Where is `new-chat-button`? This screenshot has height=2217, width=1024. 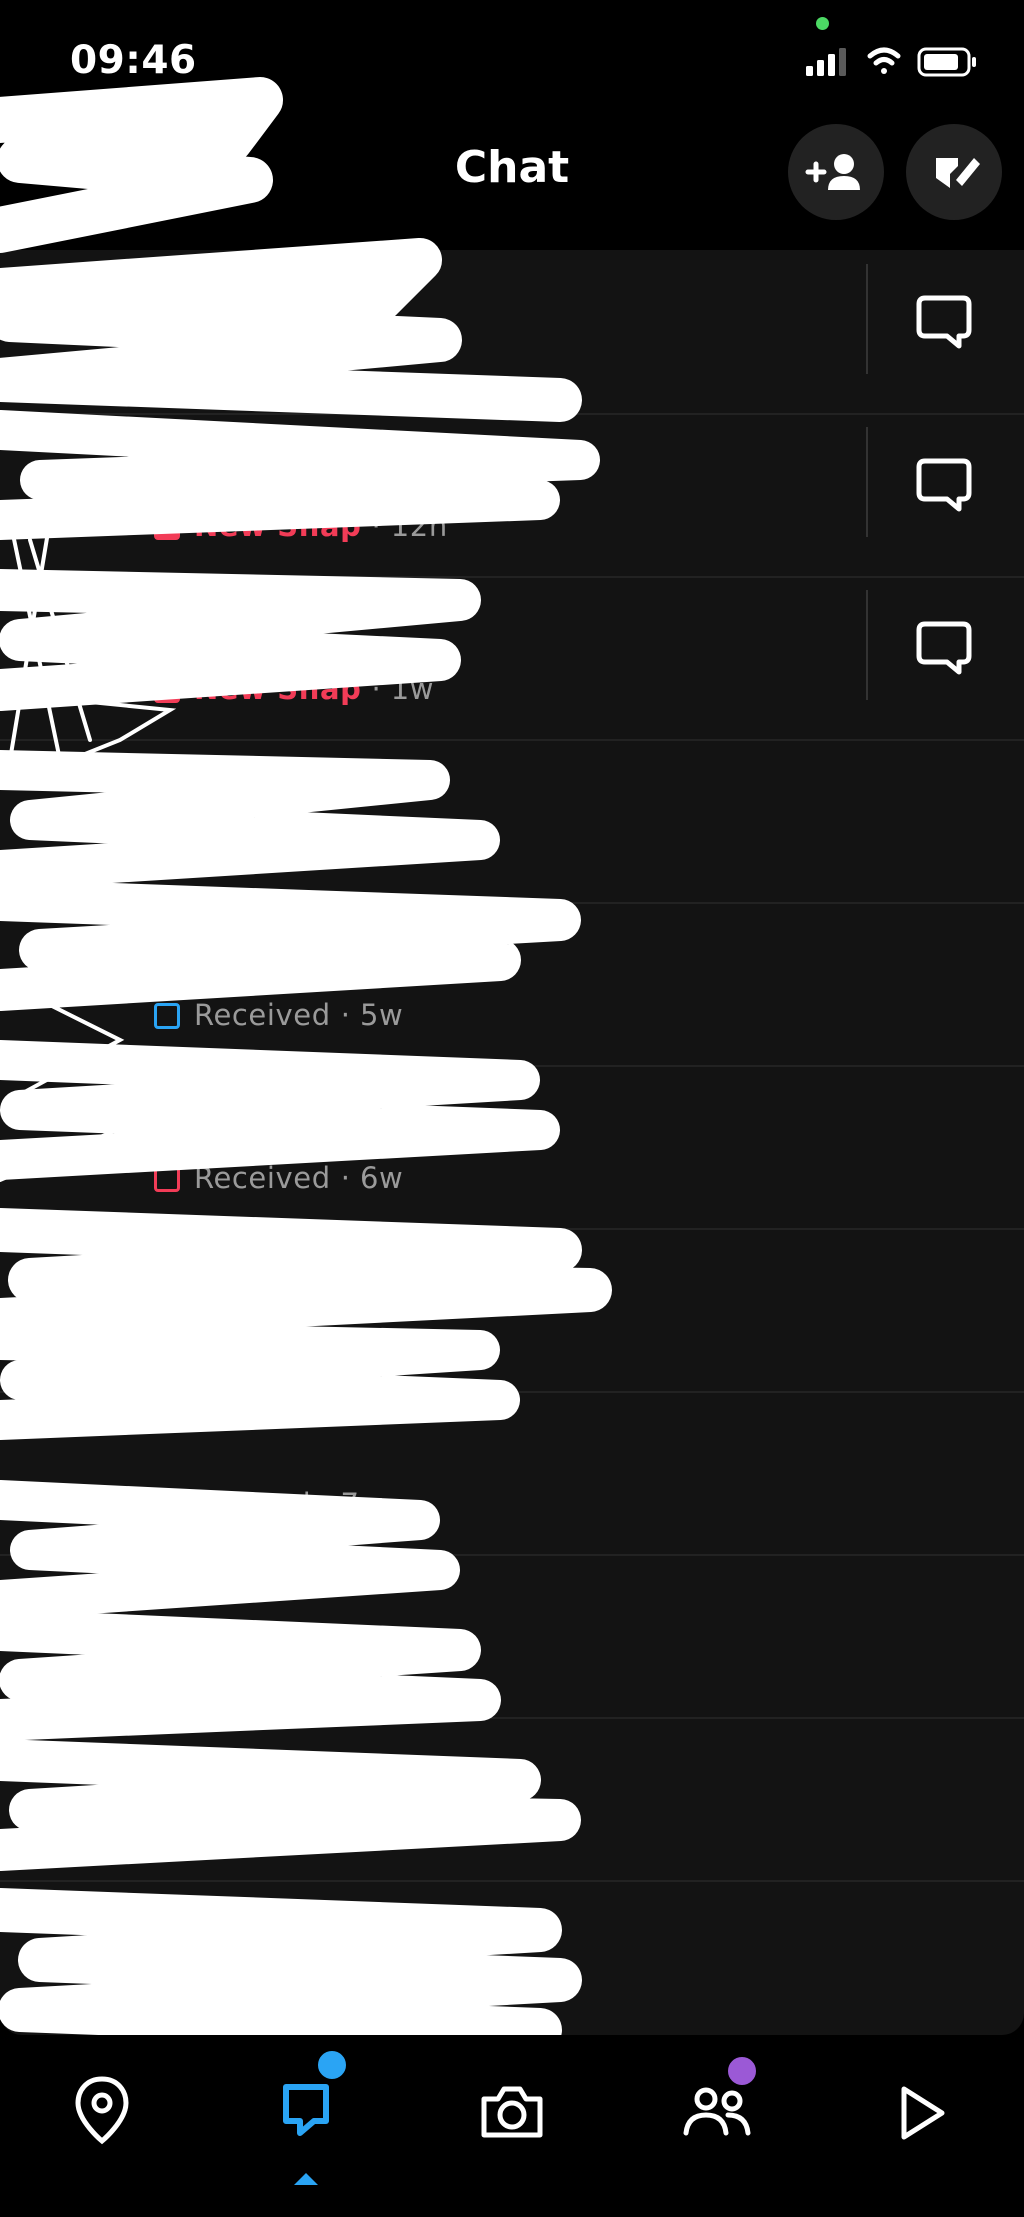
new-chat-button is located at coordinates (954, 172).